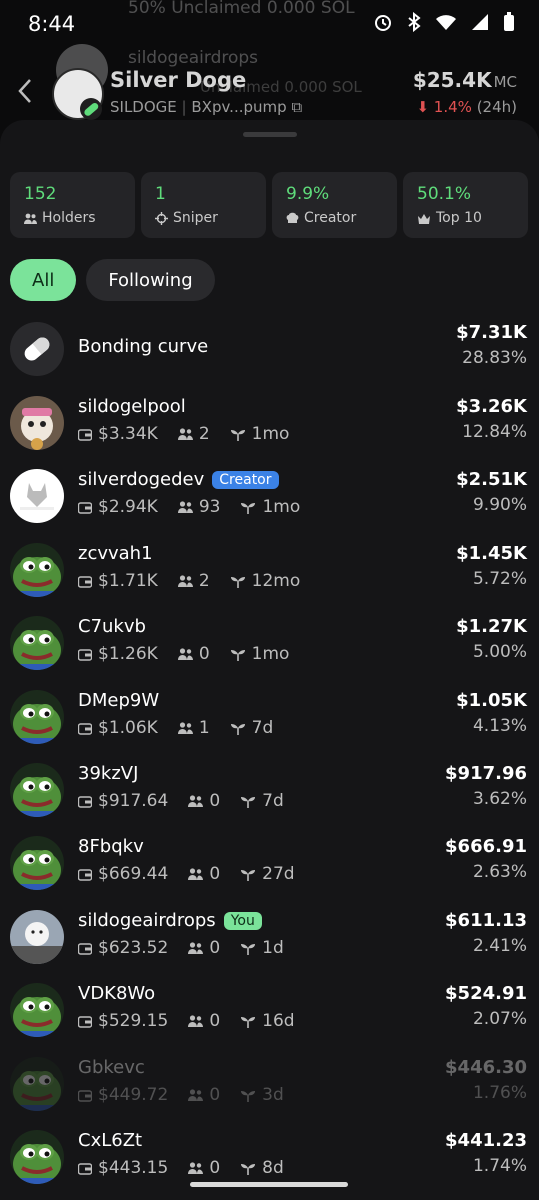  Describe the element at coordinates (491, 553) in the screenshot. I see `holder-value: $1.45K` at that location.